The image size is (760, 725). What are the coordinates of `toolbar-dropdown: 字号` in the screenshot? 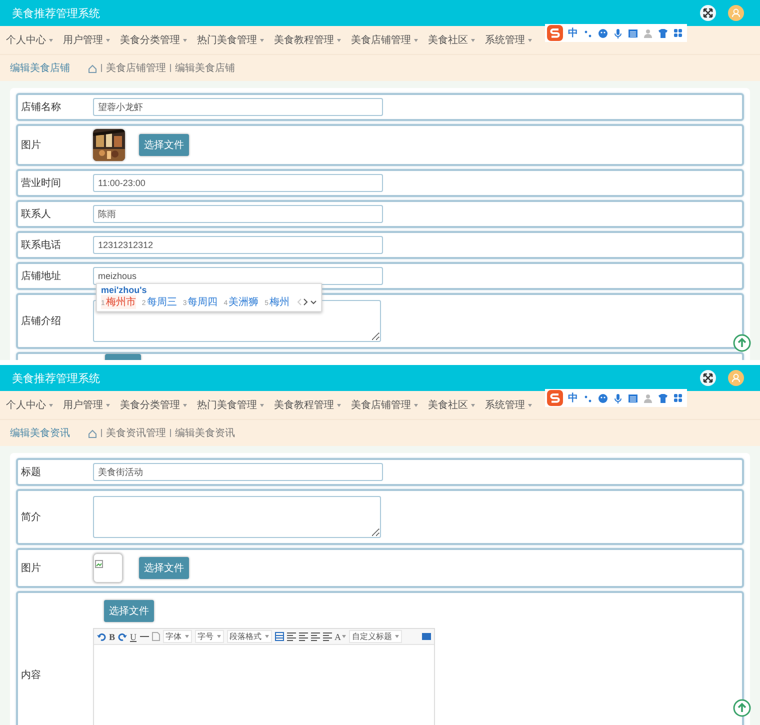 It's located at (209, 636).